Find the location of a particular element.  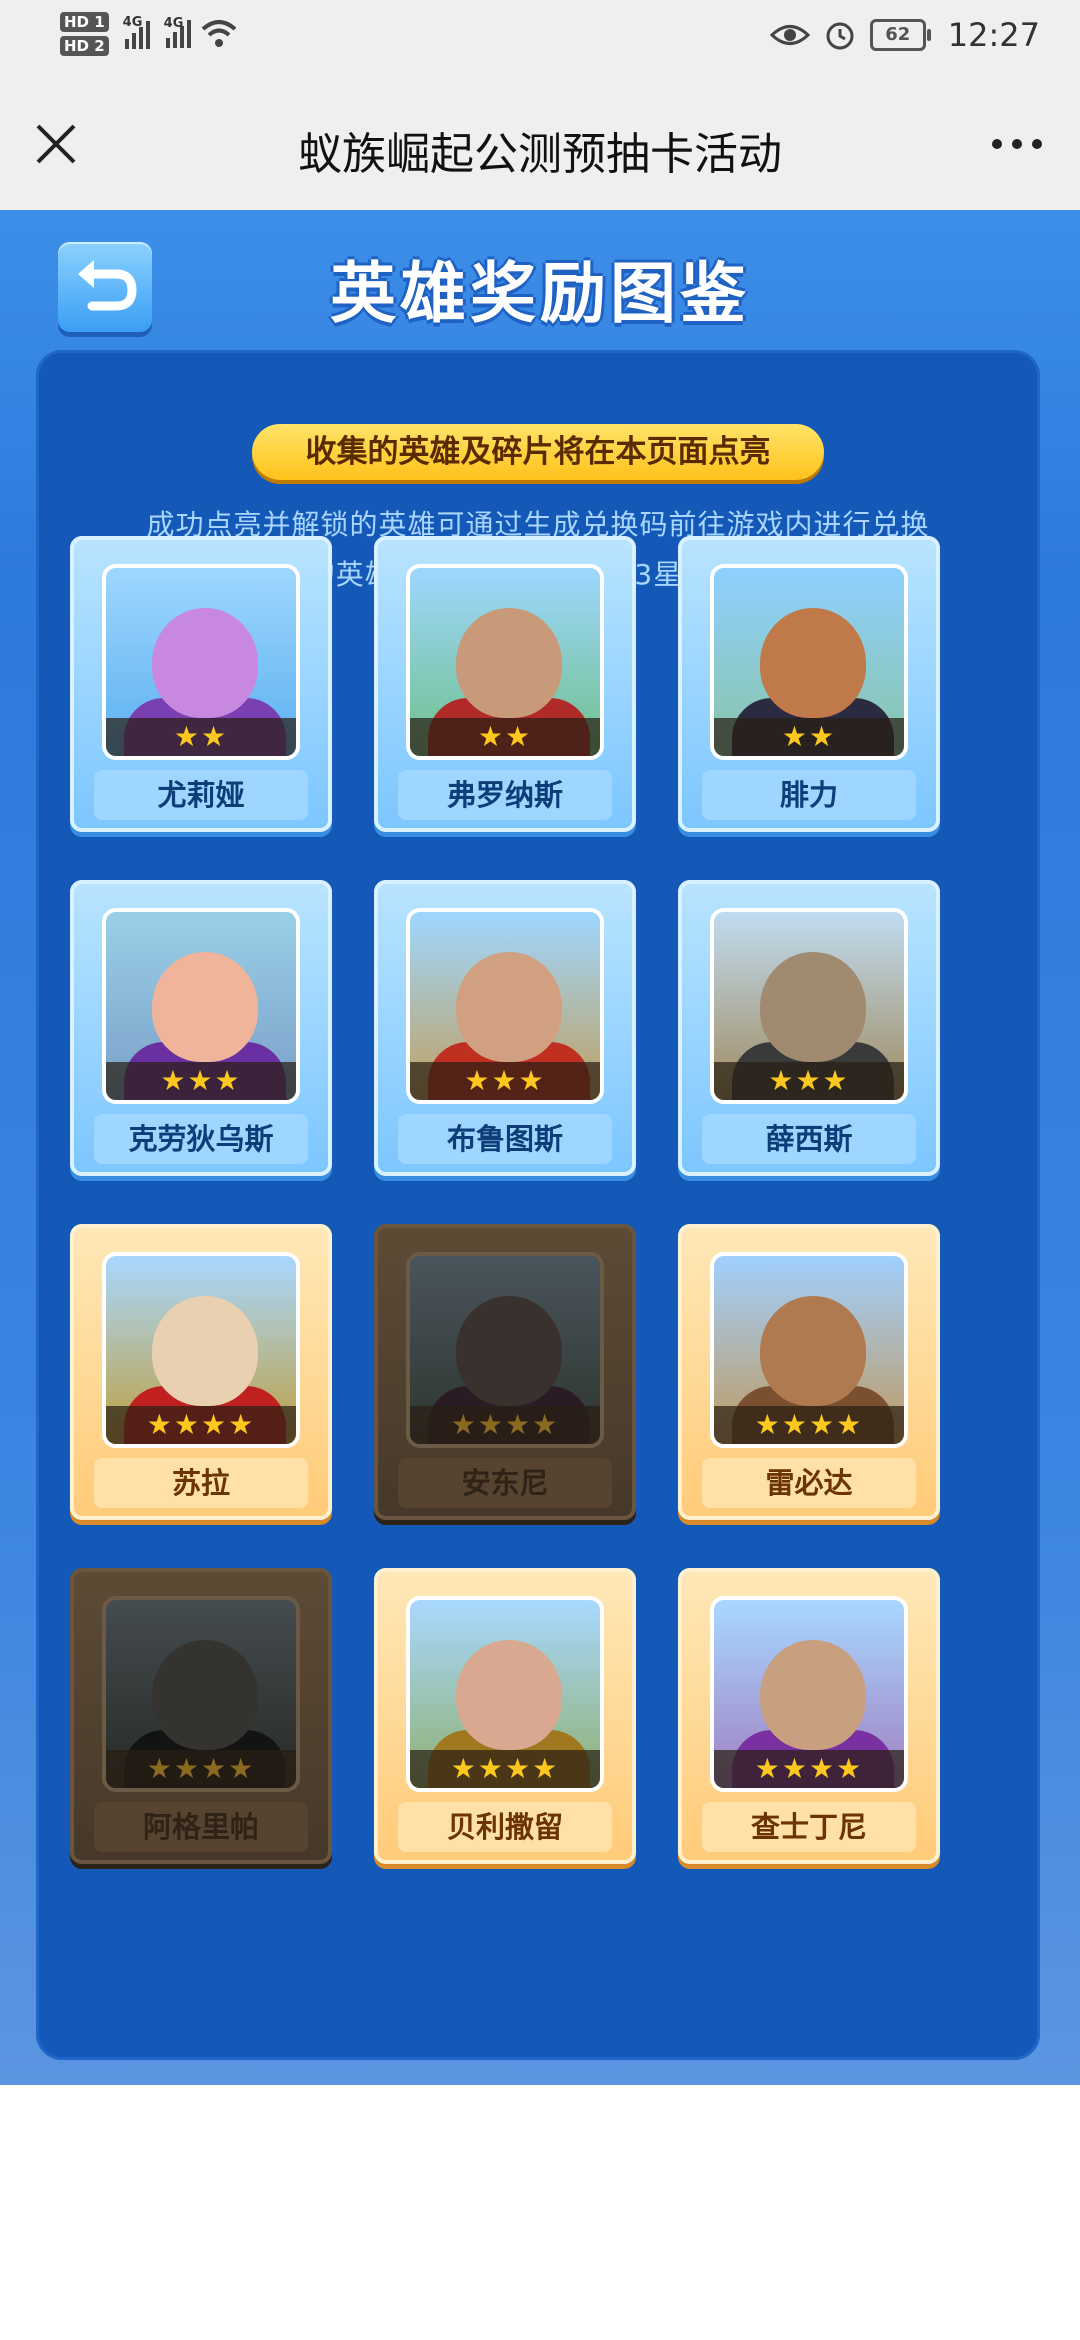

hero-card: ★★★★ 苏拉 is located at coordinates (201, 1372).